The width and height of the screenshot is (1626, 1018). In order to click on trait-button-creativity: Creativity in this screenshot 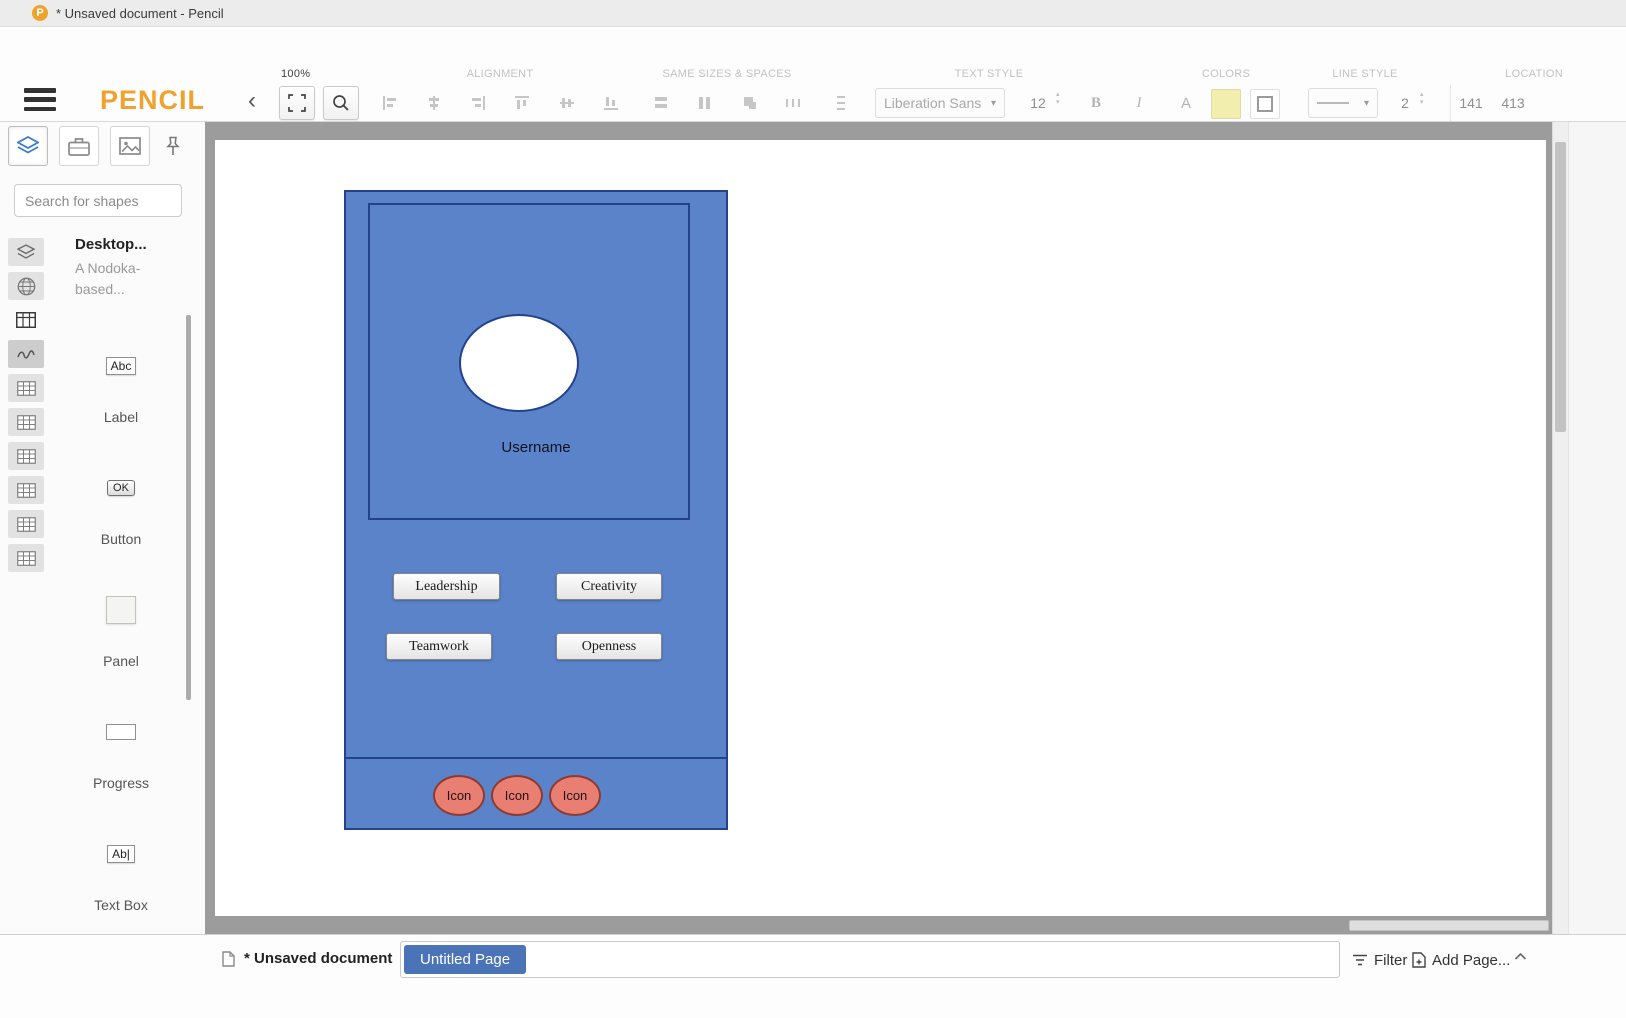, I will do `click(609, 586)`.